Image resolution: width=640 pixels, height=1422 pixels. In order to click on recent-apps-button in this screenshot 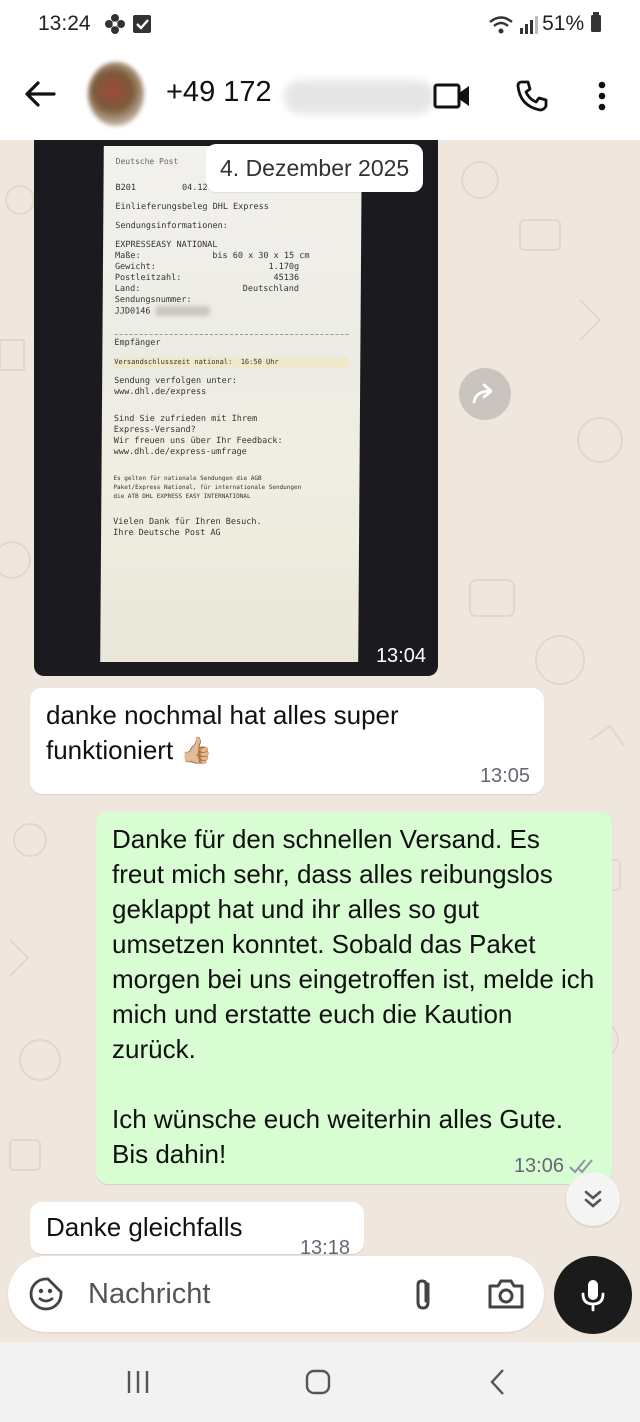, I will do `click(138, 1382)`.